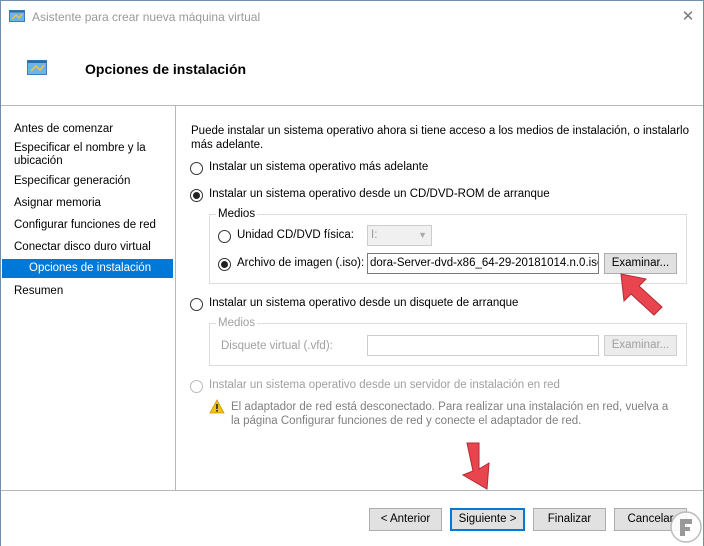 This screenshot has width=704, height=546. I want to click on nav-item-resumen: Resumen, so click(90, 291).